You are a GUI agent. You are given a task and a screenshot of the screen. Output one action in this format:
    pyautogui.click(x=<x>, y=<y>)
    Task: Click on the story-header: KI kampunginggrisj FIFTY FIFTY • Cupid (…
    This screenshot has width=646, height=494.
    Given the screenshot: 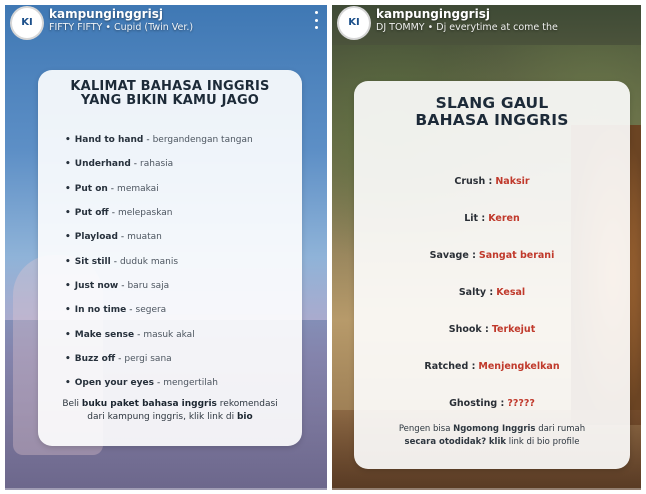 What is the action you would take?
    pyautogui.click(x=166, y=25)
    